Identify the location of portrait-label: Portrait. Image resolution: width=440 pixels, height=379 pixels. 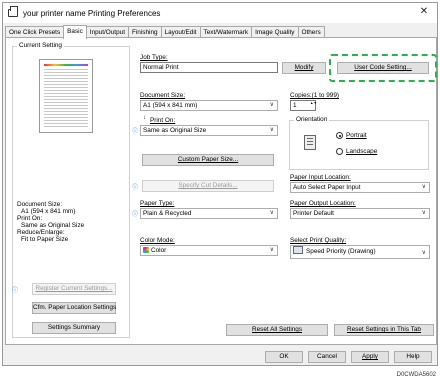
(356, 135).